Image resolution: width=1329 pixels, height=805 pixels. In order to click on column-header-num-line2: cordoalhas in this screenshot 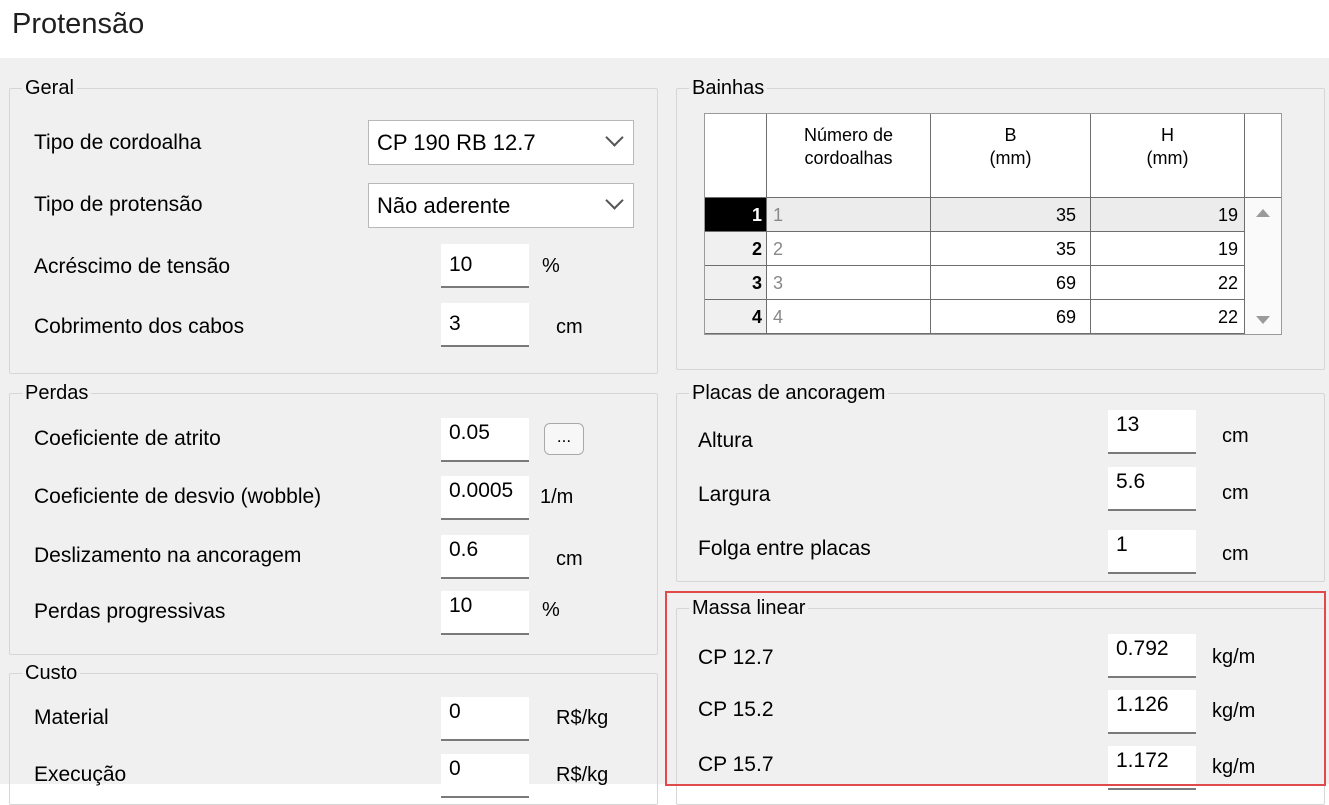, I will do `click(848, 158)`.